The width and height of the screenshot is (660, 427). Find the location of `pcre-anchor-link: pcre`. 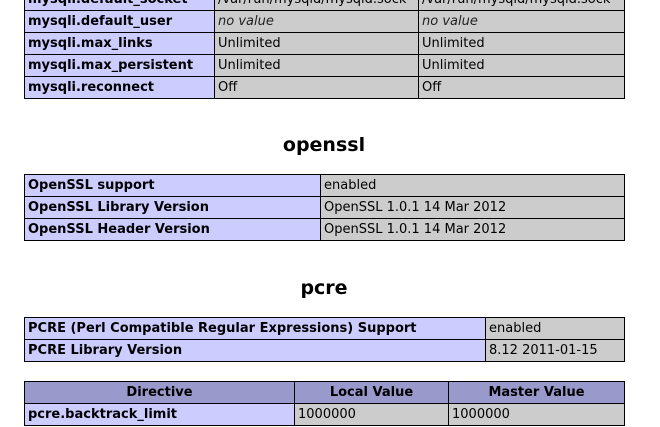

pcre-anchor-link: pcre is located at coordinates (323, 288).